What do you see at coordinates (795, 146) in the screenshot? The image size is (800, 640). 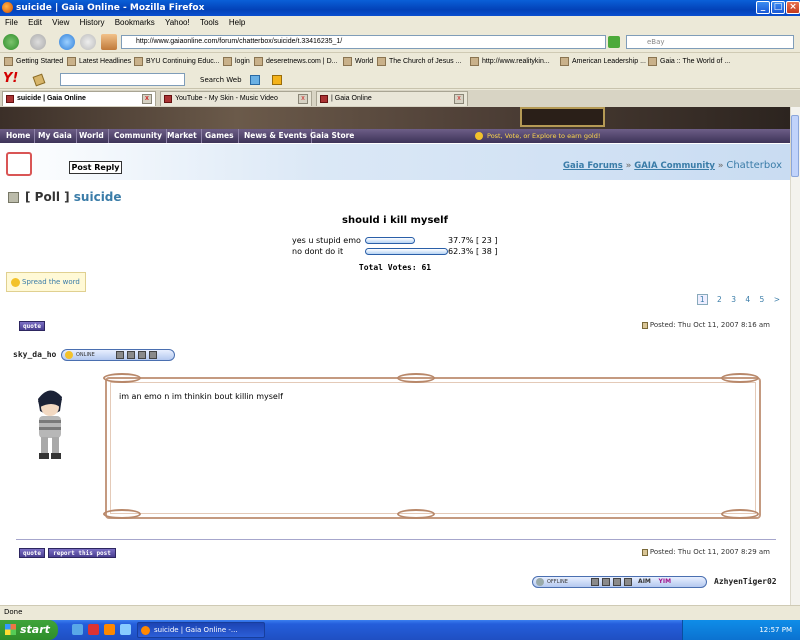 I see `scrollbar-thumb` at bounding box center [795, 146].